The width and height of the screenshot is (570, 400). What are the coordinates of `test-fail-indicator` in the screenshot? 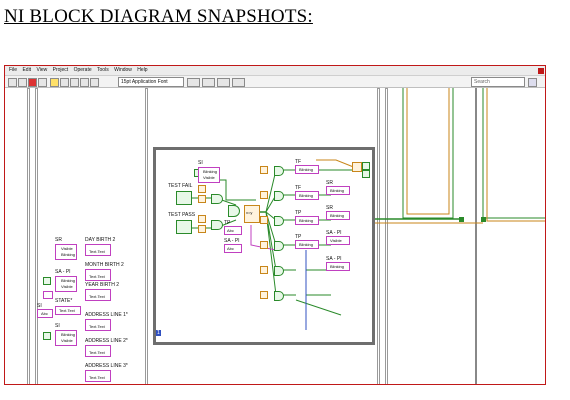 It's located at (184, 198).